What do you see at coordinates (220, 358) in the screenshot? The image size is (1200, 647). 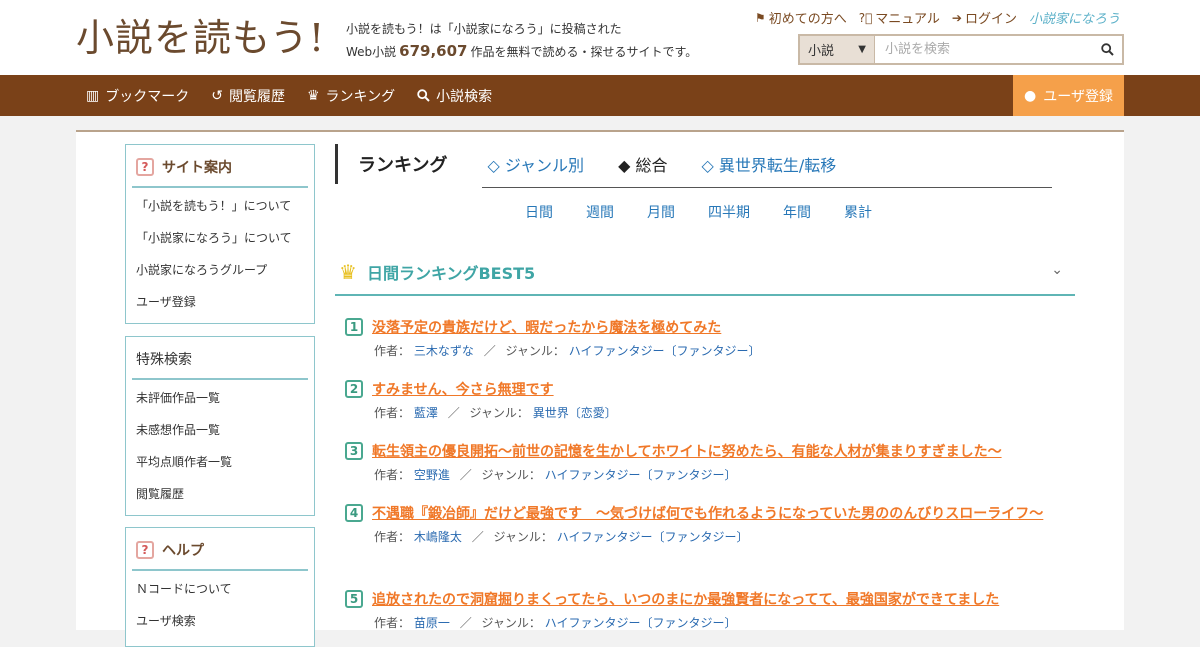 I see `sidebar-special-search-header: 特殊検索` at bounding box center [220, 358].